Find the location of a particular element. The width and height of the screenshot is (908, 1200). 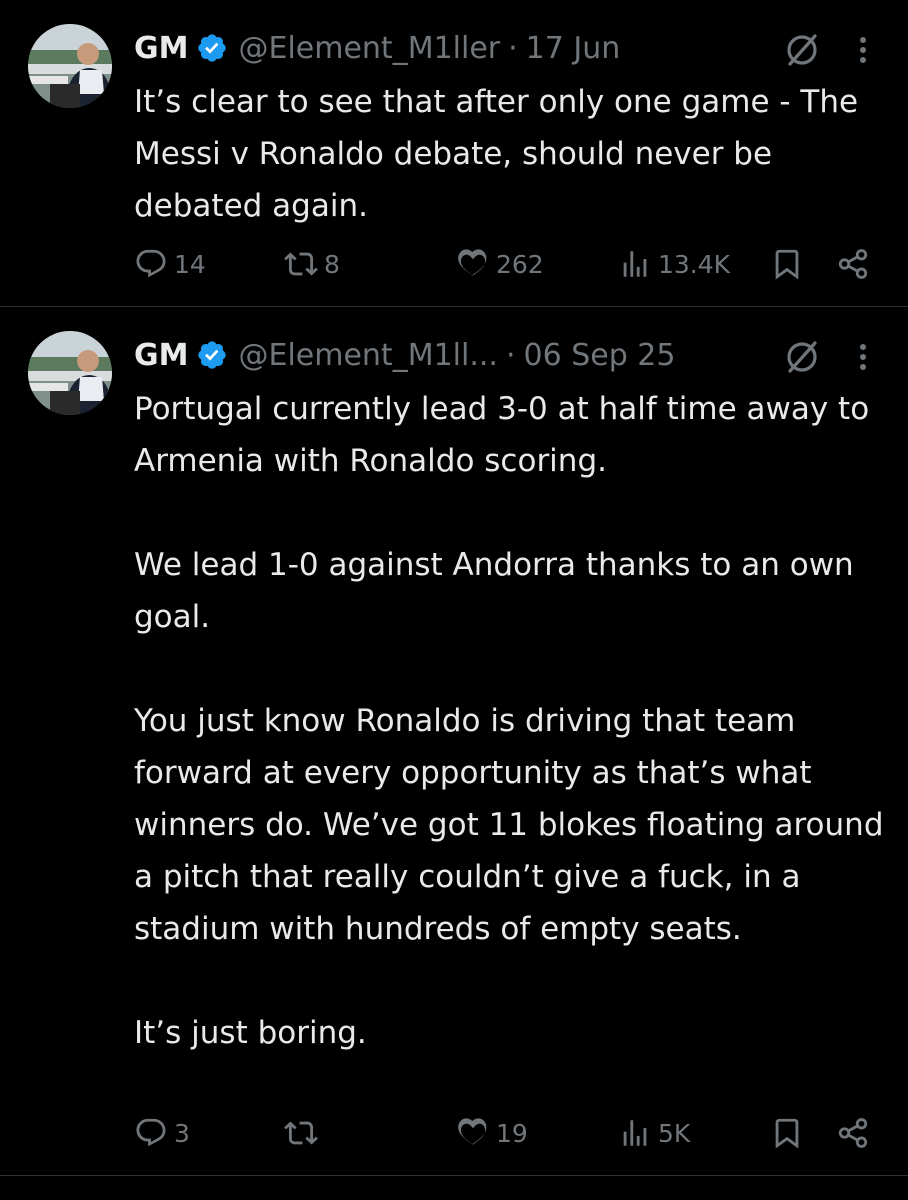

views-button: 5K is located at coordinates (654, 1133).